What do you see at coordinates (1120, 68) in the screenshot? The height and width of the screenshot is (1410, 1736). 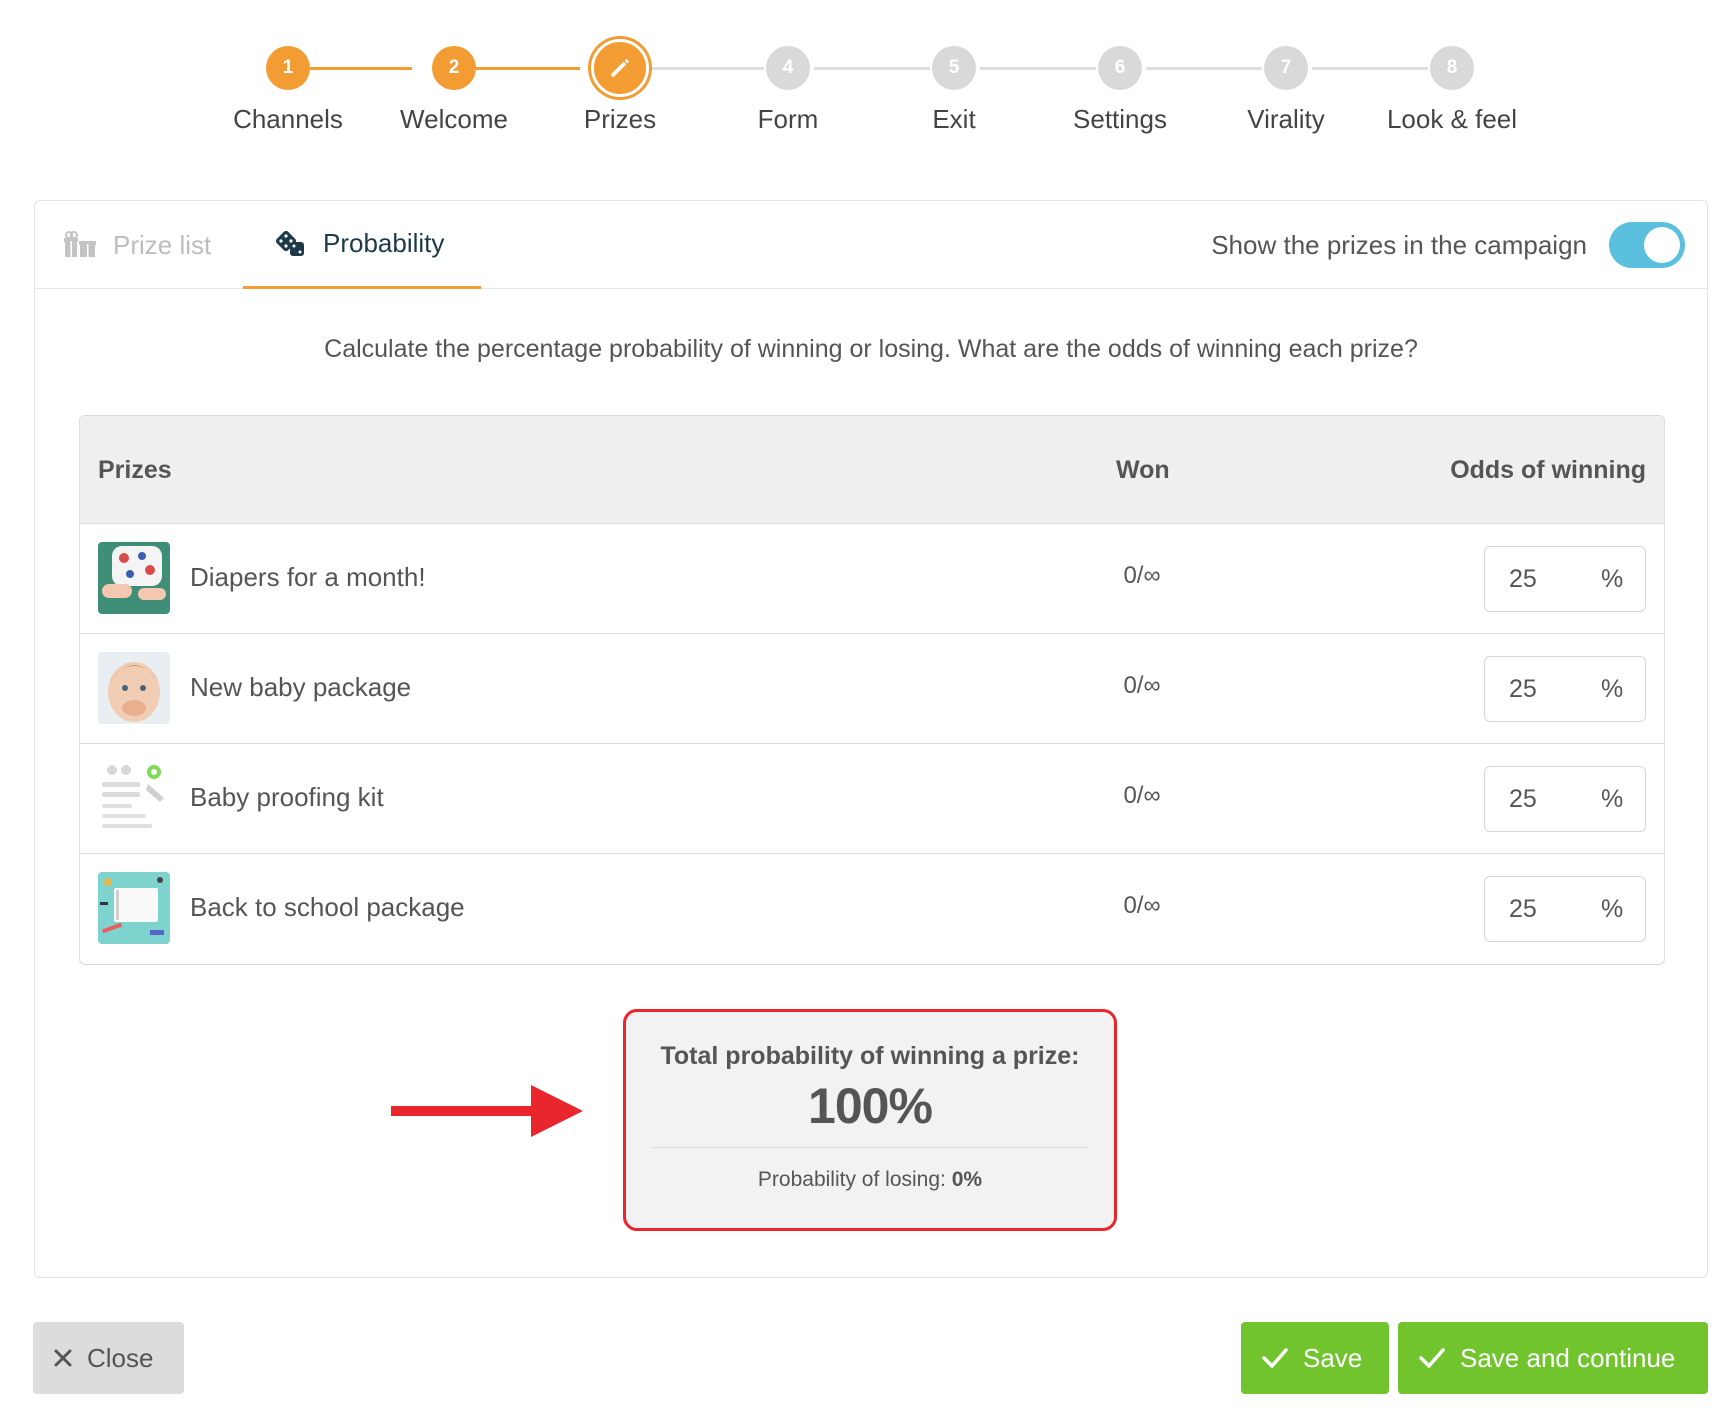 I see `step-number: 6` at bounding box center [1120, 68].